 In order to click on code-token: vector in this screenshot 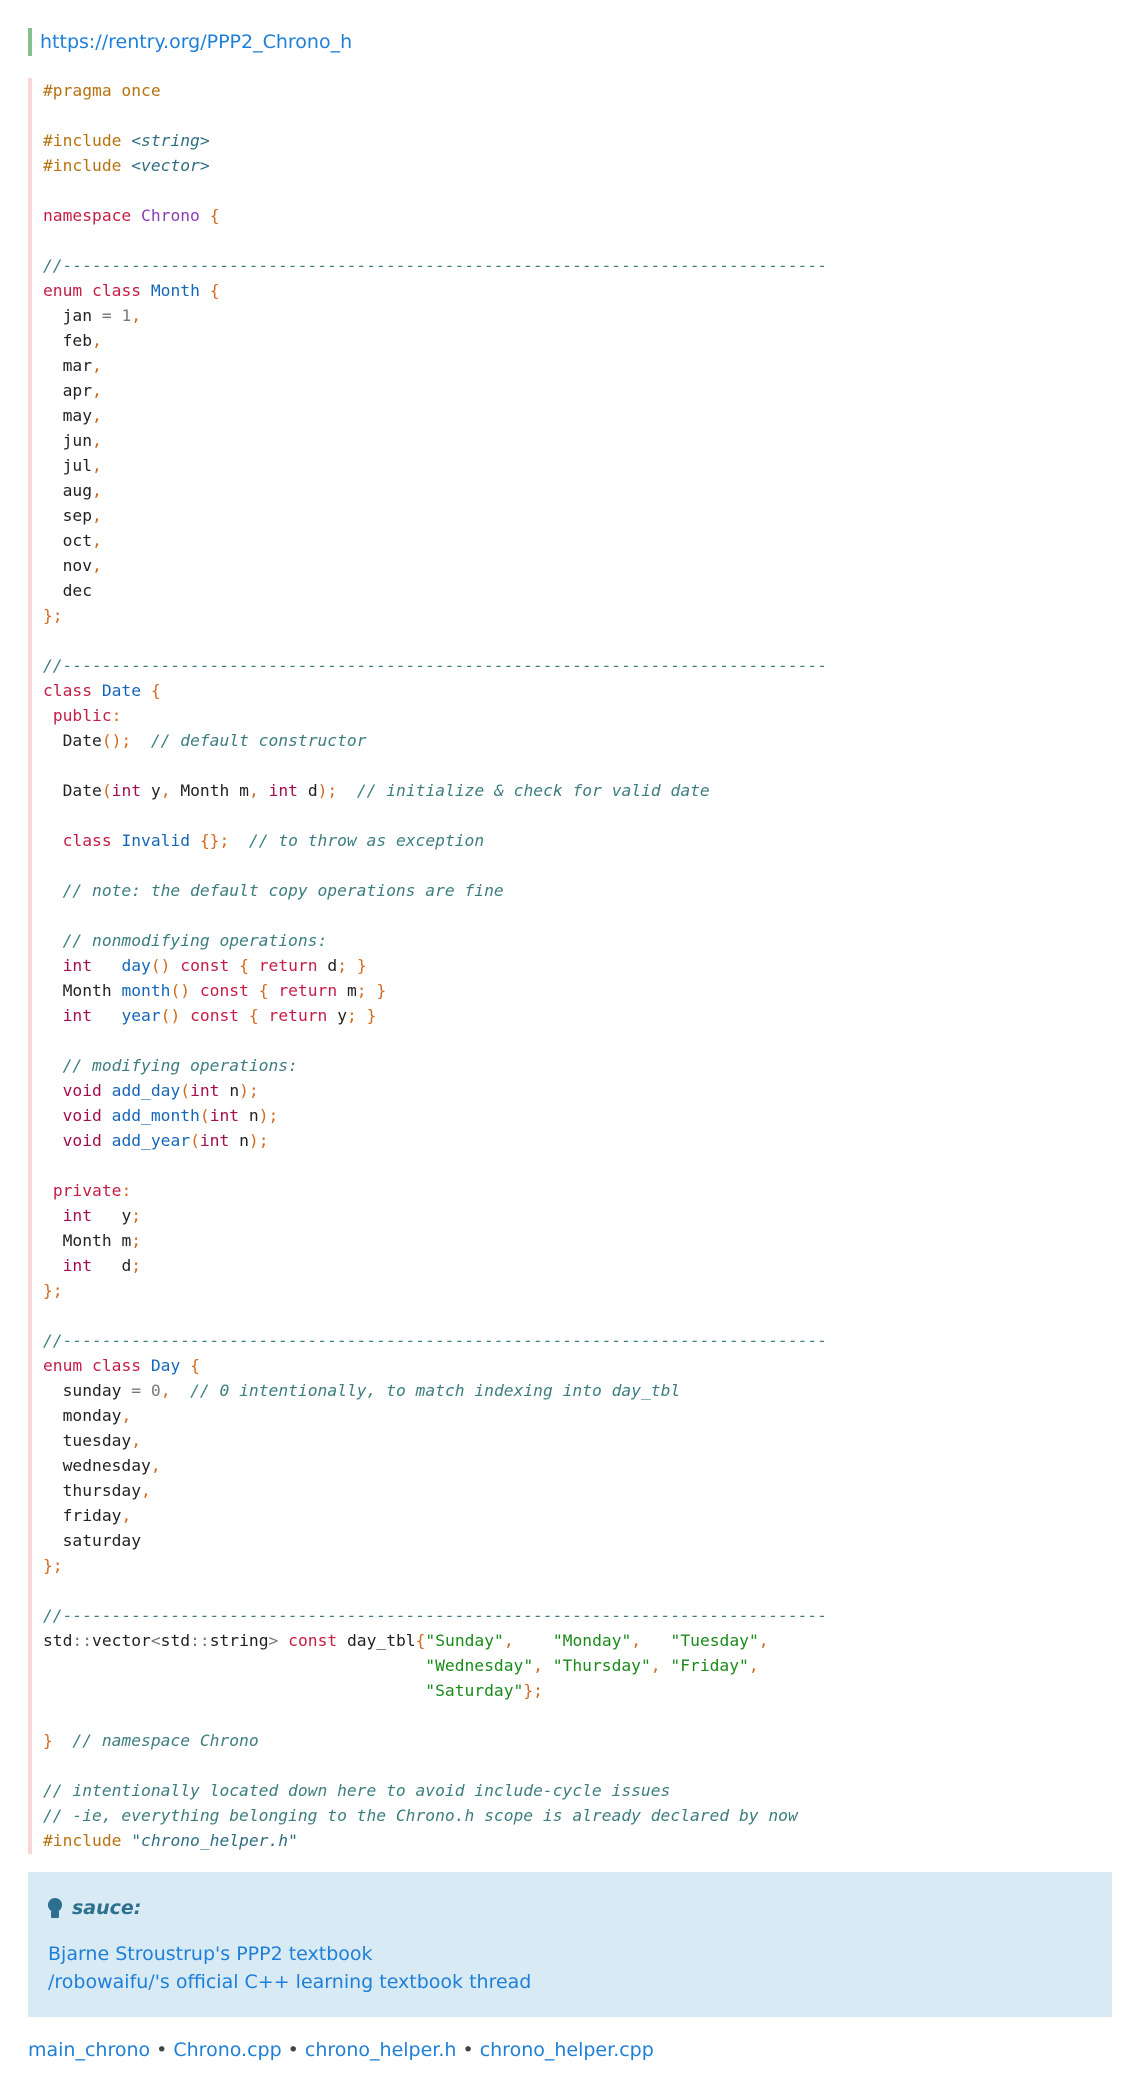, I will do `click(121, 1640)`.